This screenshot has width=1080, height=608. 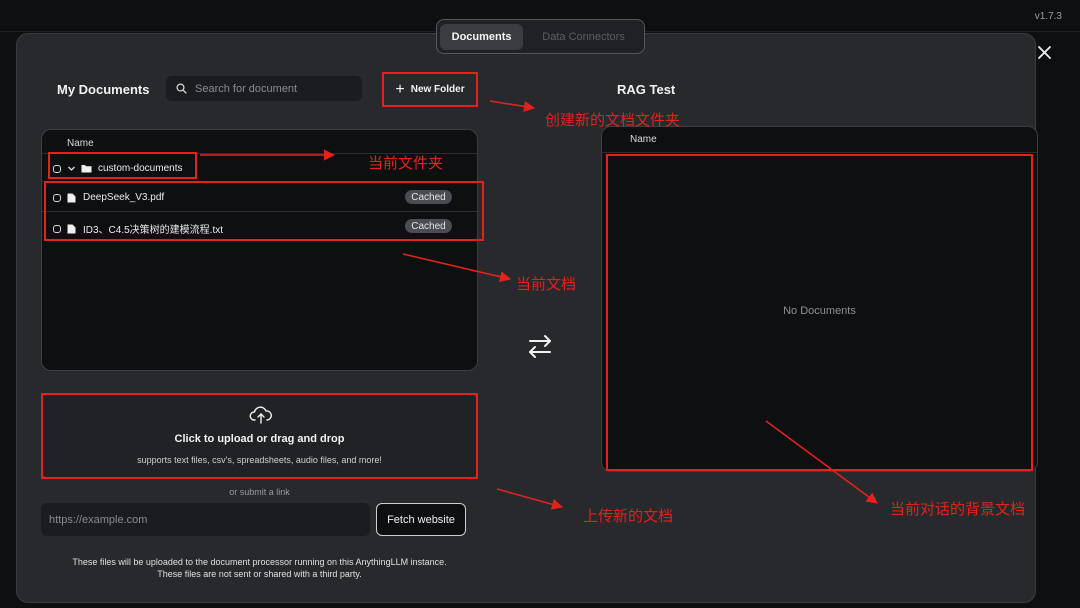 I want to click on search-box, so click(x=264, y=88).